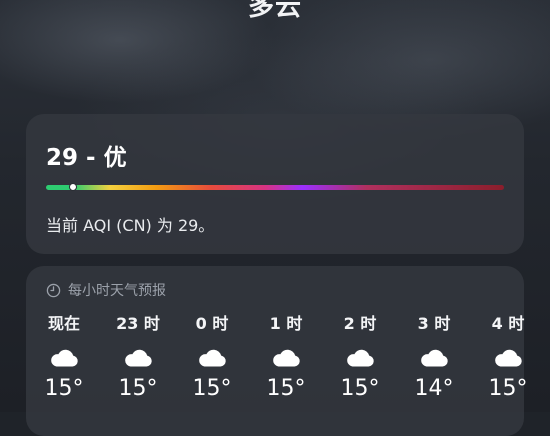 The width and height of the screenshot is (550, 436). I want to click on hourly-forecast-item: 现在 15°, so click(64, 357).